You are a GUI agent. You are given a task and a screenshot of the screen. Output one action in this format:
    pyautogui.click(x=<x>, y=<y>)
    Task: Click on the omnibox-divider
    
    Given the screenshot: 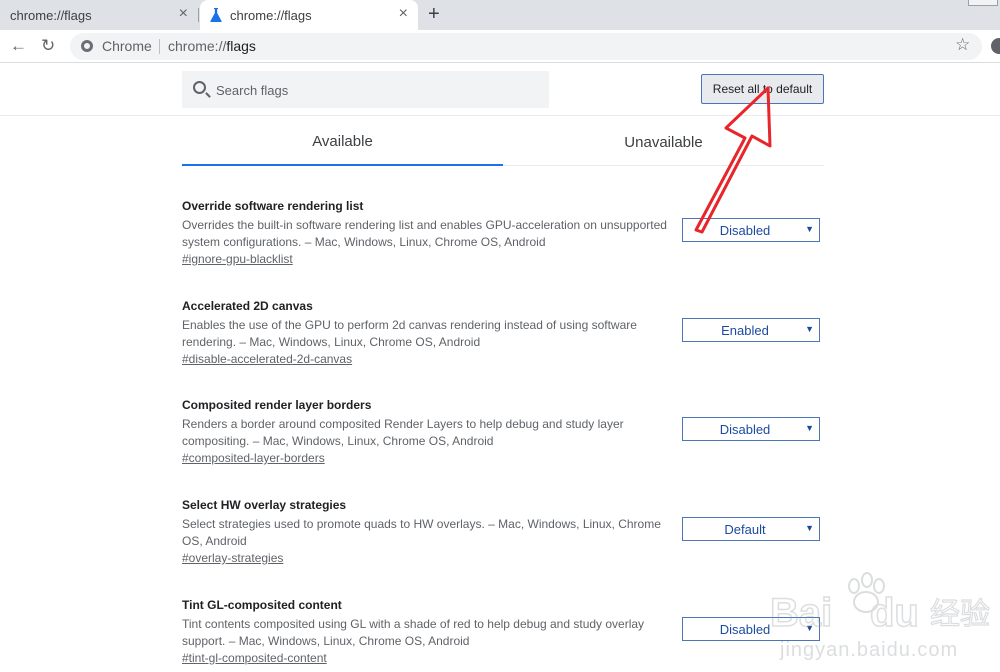 What is the action you would take?
    pyautogui.click(x=159, y=46)
    